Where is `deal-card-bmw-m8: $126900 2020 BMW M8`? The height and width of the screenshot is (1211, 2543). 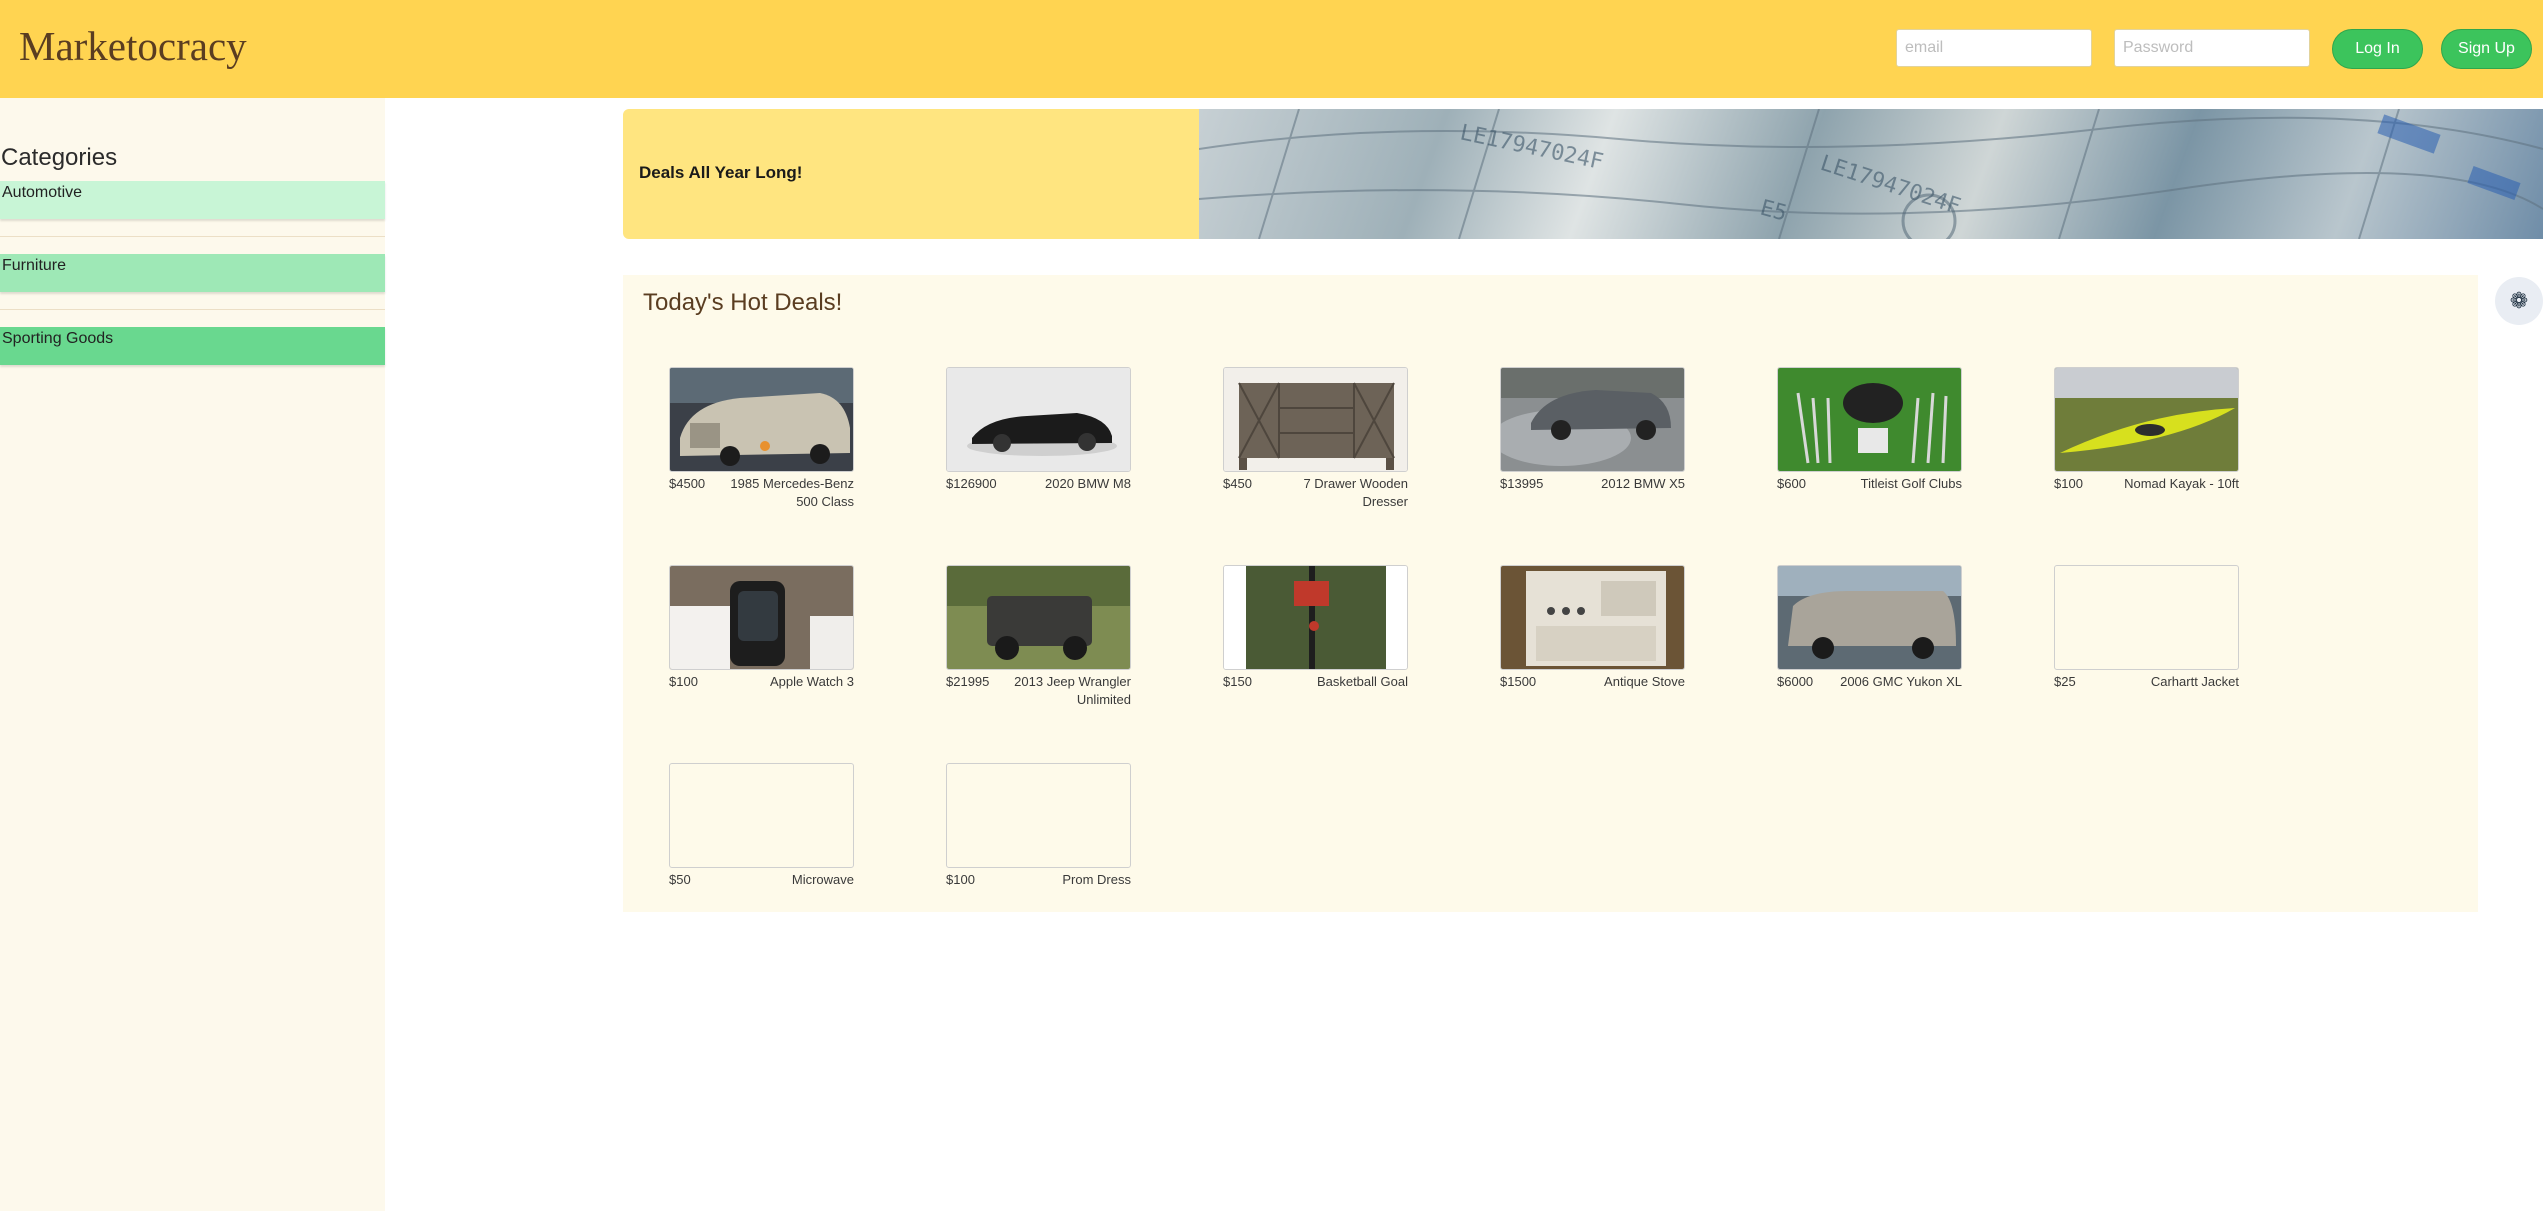
deal-card-bmw-m8: $126900 2020 BMW M8 is located at coordinates (1038, 430).